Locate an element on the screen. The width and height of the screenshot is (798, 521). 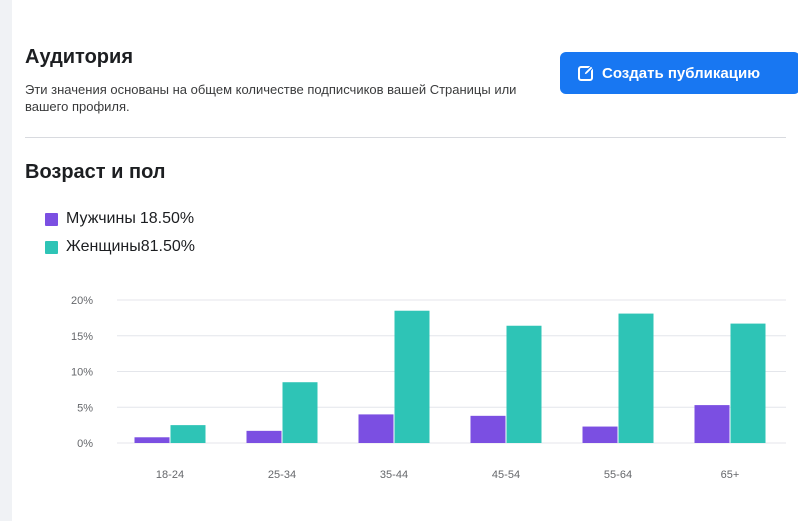
x-tick-label: 25-34 is located at coordinates (282, 475).